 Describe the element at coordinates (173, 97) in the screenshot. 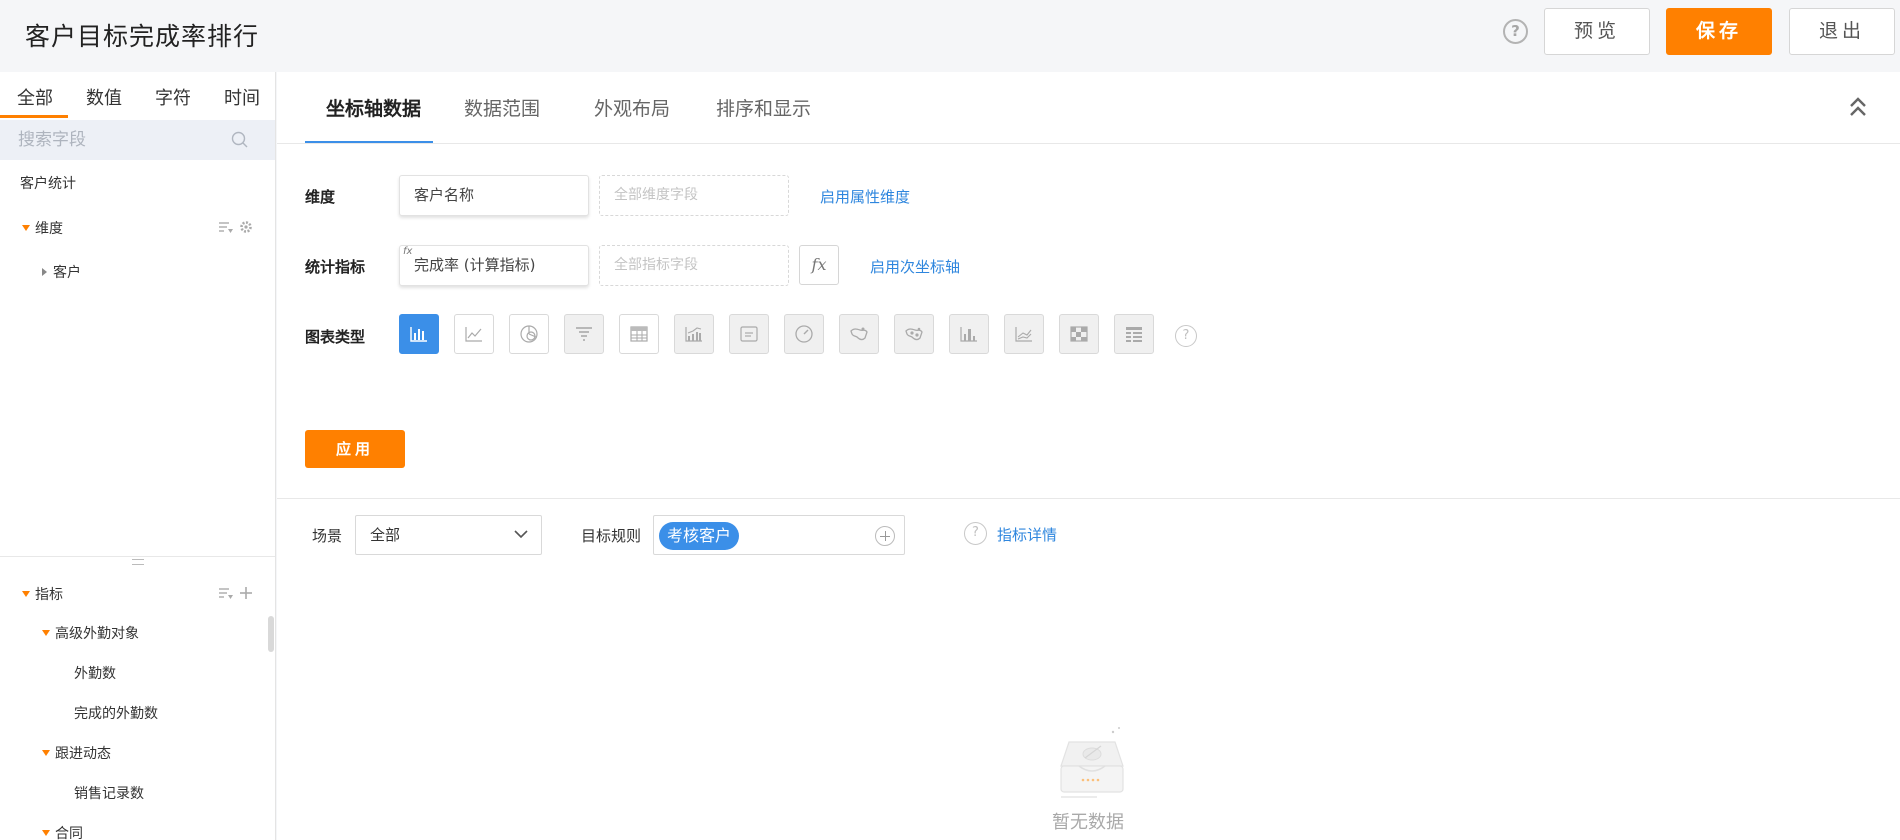

I see `field-tab-string: 字符` at that location.